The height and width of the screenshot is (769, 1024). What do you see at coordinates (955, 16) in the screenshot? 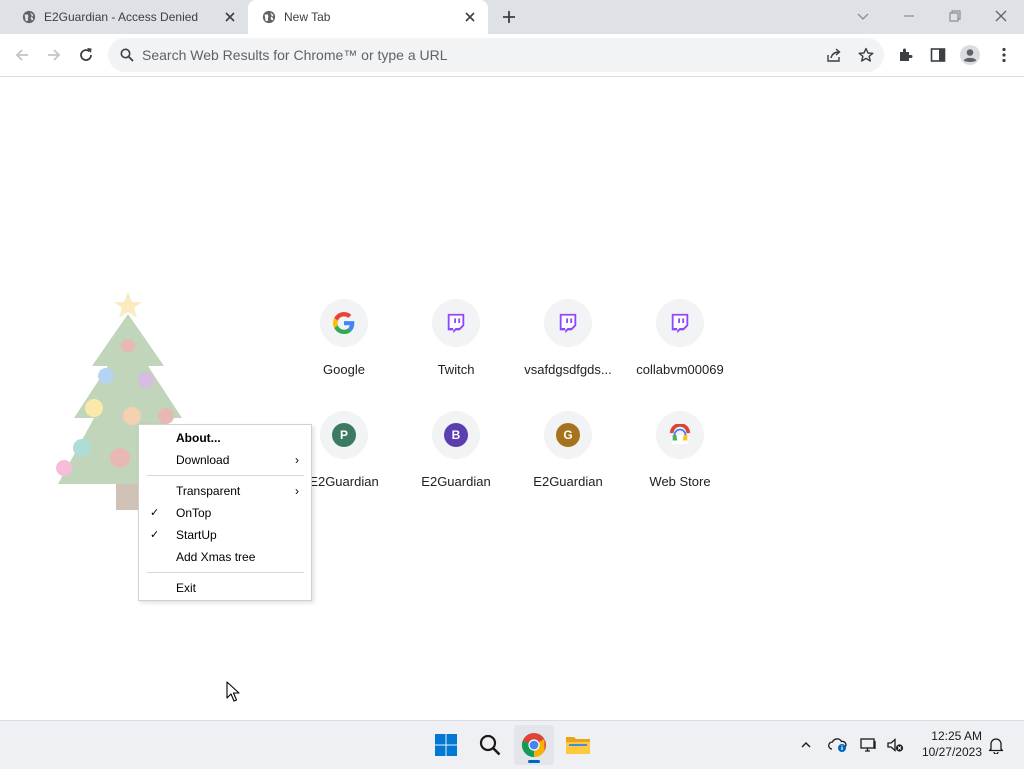
I see `restore-icon` at bounding box center [955, 16].